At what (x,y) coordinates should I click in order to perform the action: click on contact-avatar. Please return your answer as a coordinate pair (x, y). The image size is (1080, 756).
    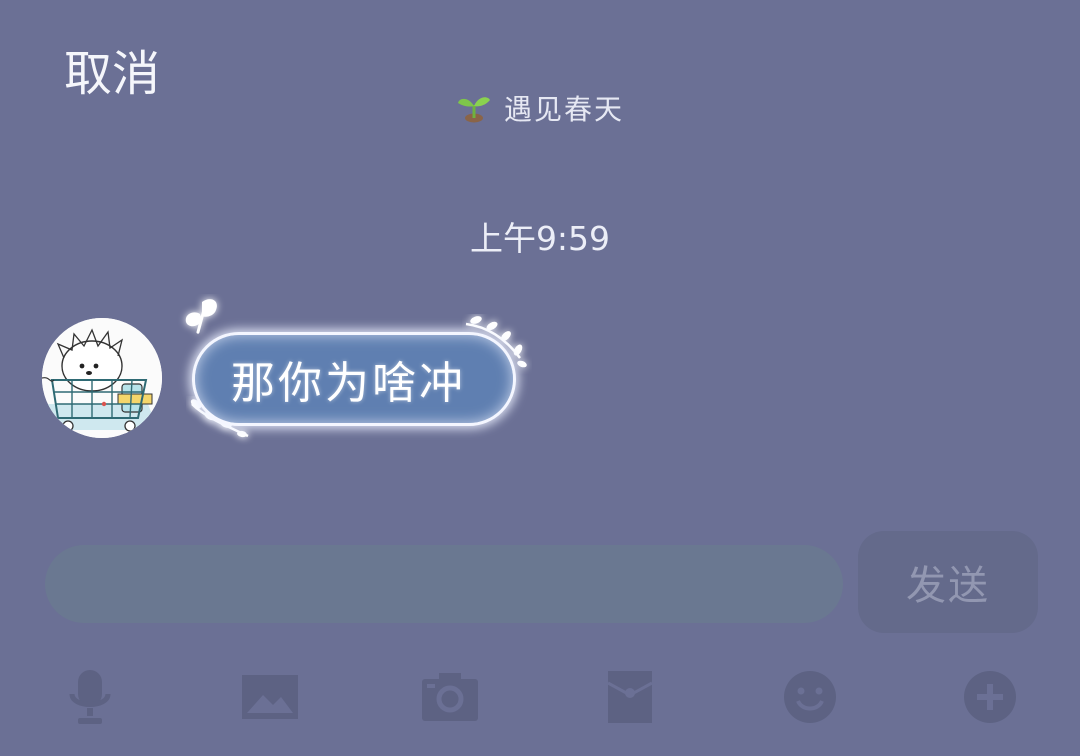
    Looking at the image, I should click on (102, 378).